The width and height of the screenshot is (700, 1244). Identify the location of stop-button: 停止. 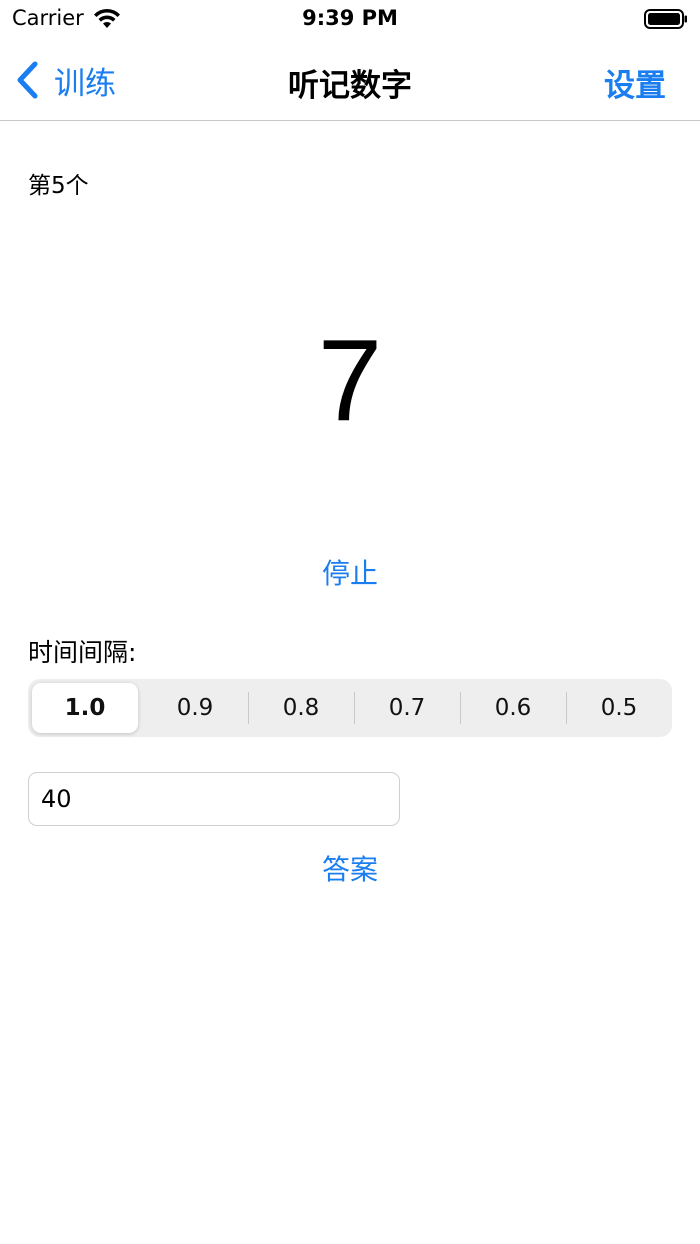
(350, 572).